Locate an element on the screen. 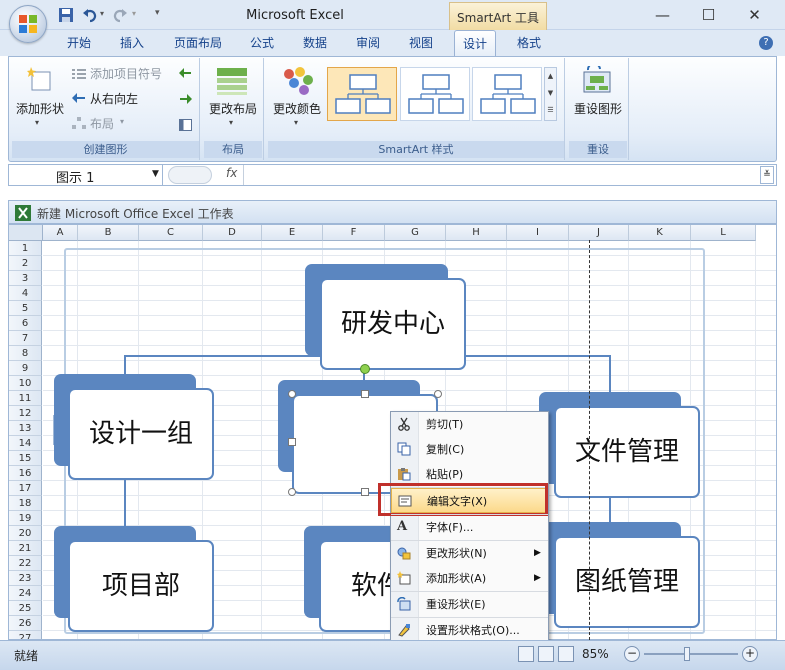 This screenshot has height=670, width=785. layout-dropdown-icon: ▾ is located at coordinates (122, 121).